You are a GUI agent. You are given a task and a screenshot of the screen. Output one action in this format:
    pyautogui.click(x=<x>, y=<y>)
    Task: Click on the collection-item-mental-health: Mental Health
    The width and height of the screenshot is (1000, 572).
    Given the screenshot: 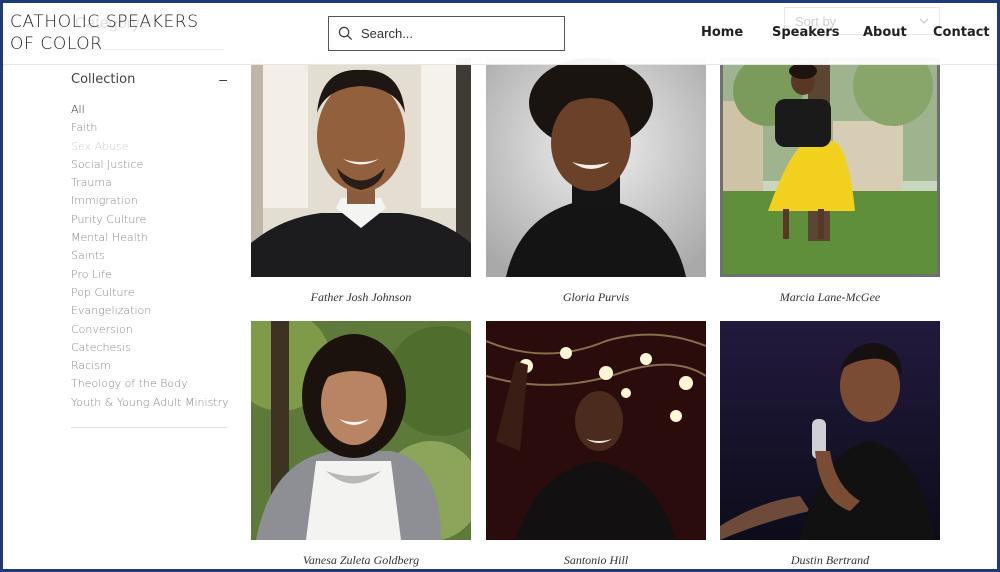 What is the action you would take?
    pyautogui.click(x=151, y=238)
    